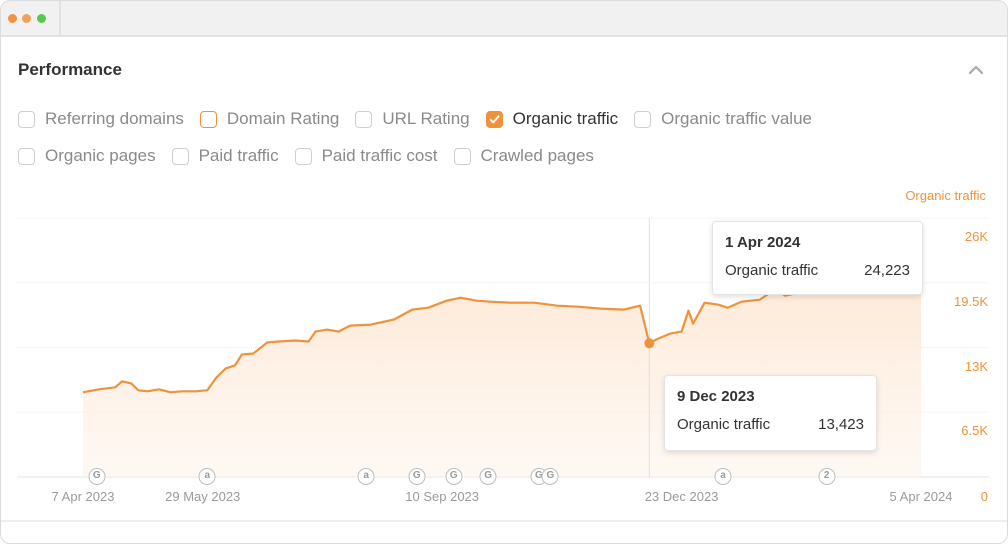 This screenshot has width=1008, height=544. What do you see at coordinates (971, 301) in the screenshot?
I see `y-tick-label: 19.5K` at bounding box center [971, 301].